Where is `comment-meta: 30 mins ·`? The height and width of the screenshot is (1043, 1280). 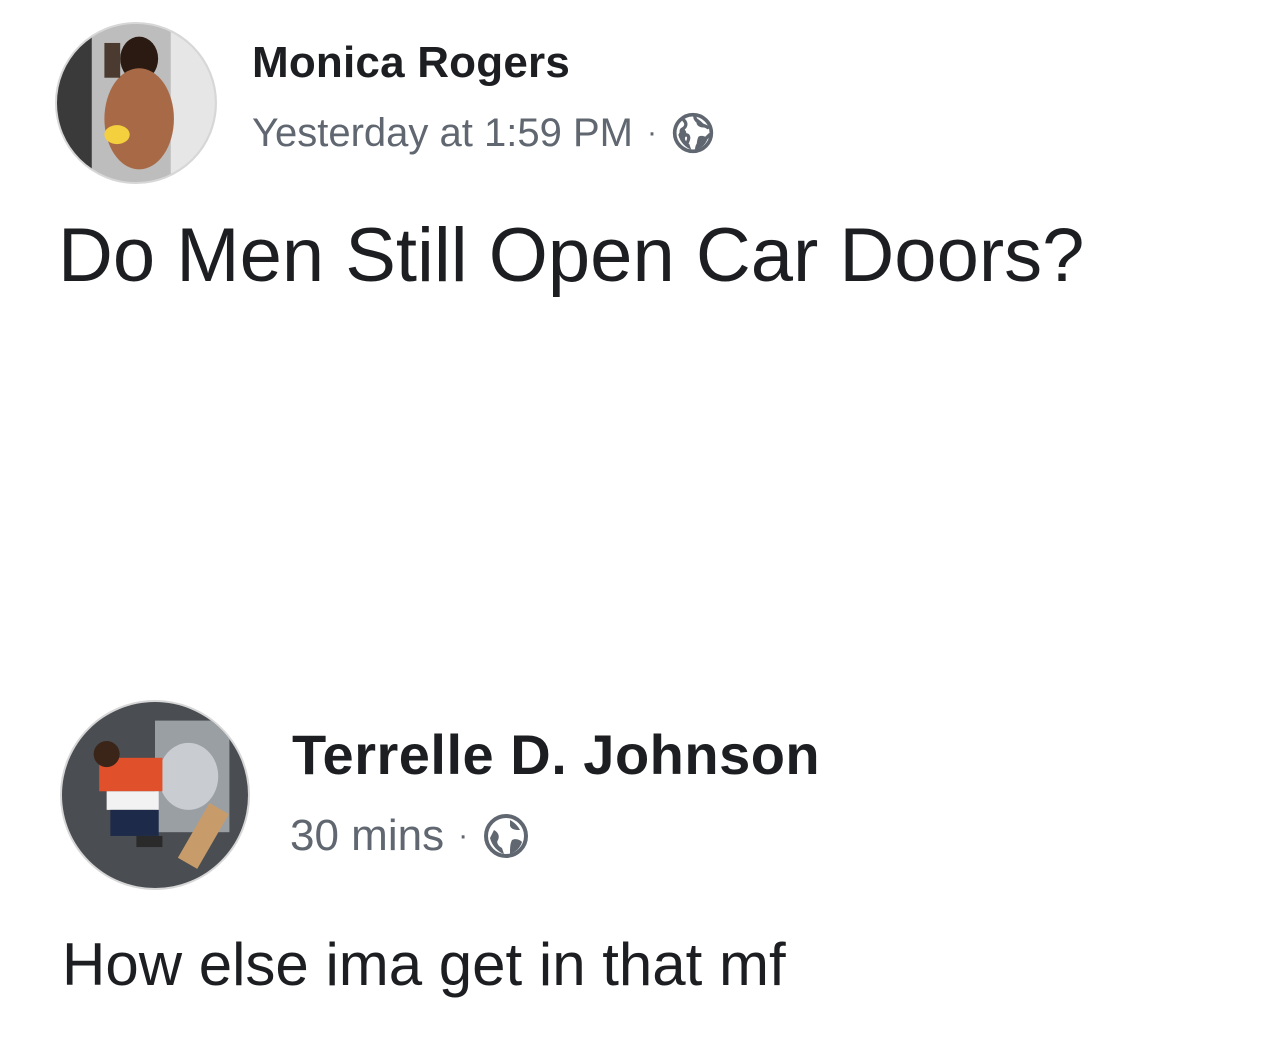 comment-meta: 30 mins · is located at coordinates (410, 836).